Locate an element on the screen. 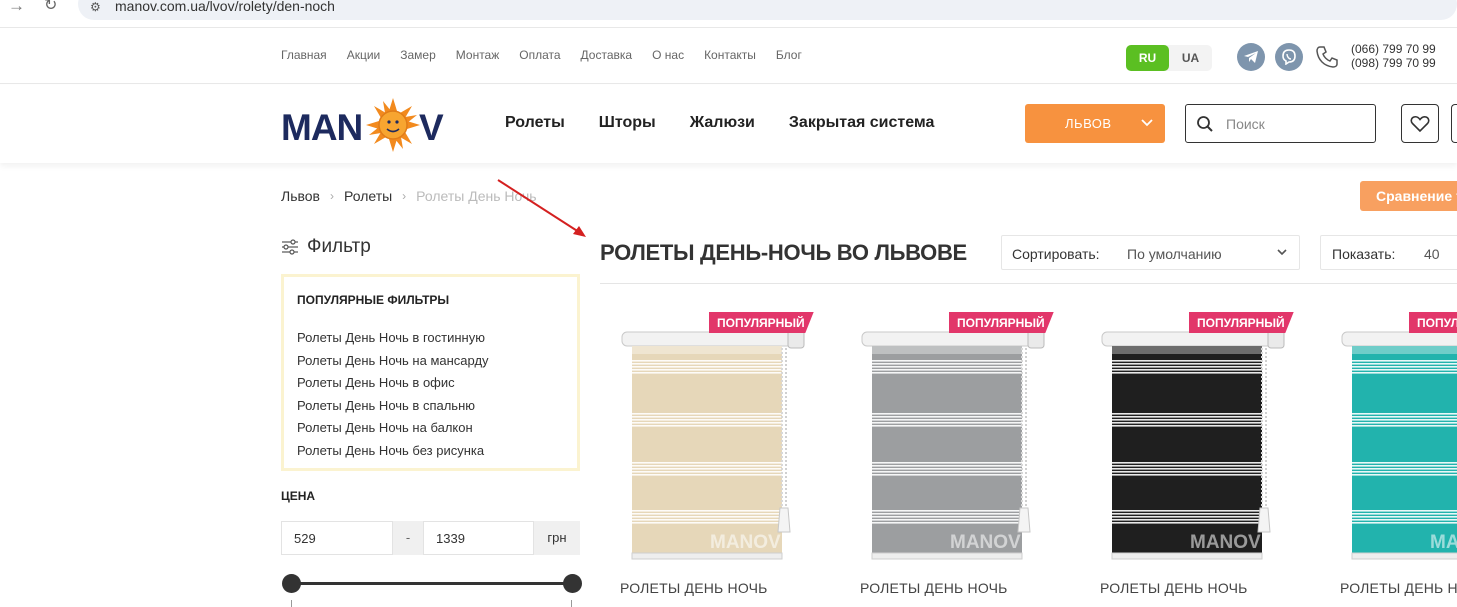  popular-filter-link: Ролеты День Ночь в спальню is located at coordinates (393, 406).